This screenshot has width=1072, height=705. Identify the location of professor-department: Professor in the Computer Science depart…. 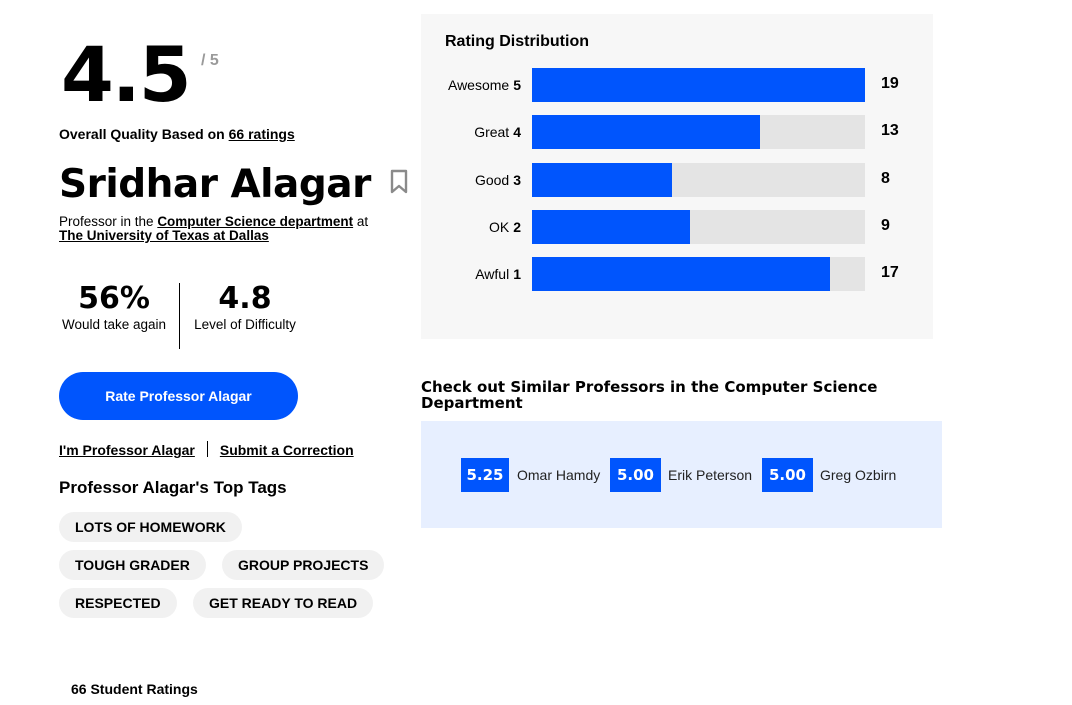
(229, 229).